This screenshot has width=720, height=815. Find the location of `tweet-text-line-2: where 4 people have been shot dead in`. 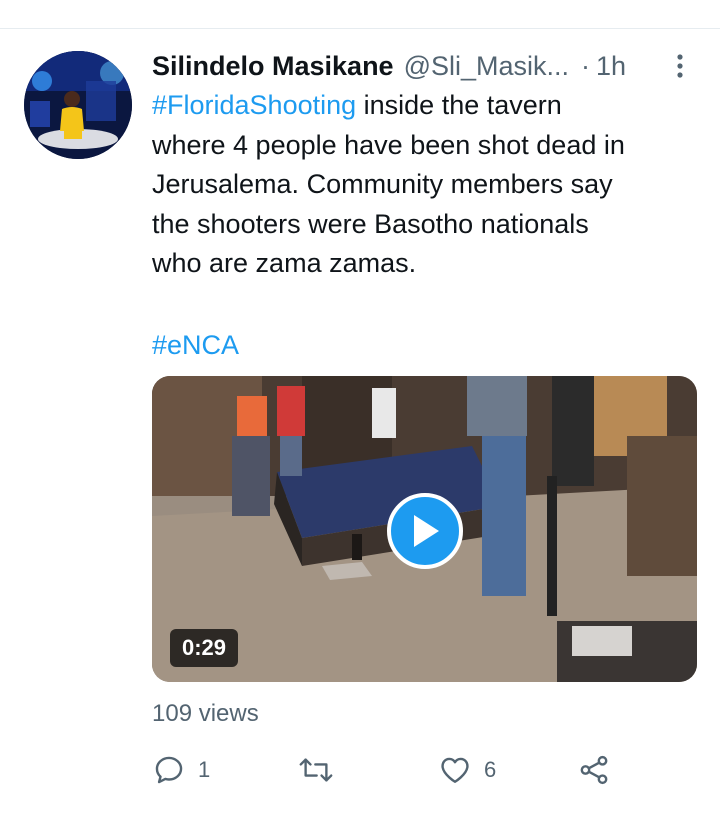

tweet-text-line-2: where 4 people have been shot dead in is located at coordinates (388, 144).